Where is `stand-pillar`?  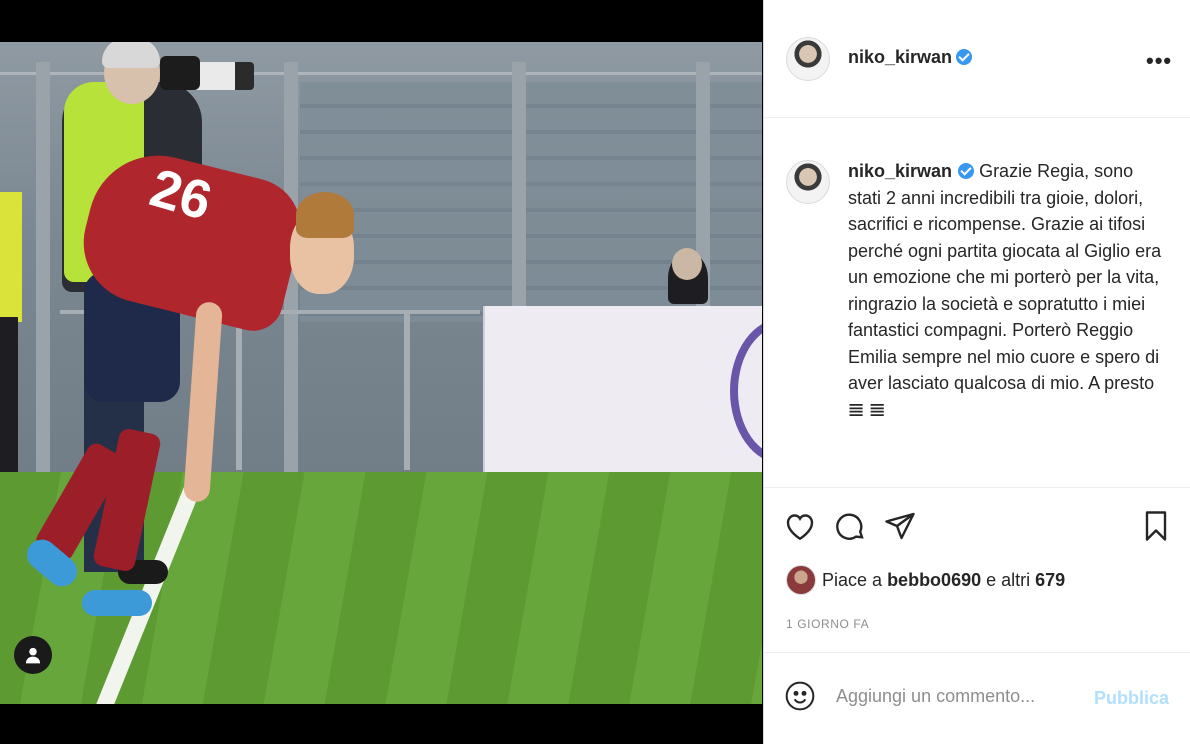
stand-pillar is located at coordinates (43, 282).